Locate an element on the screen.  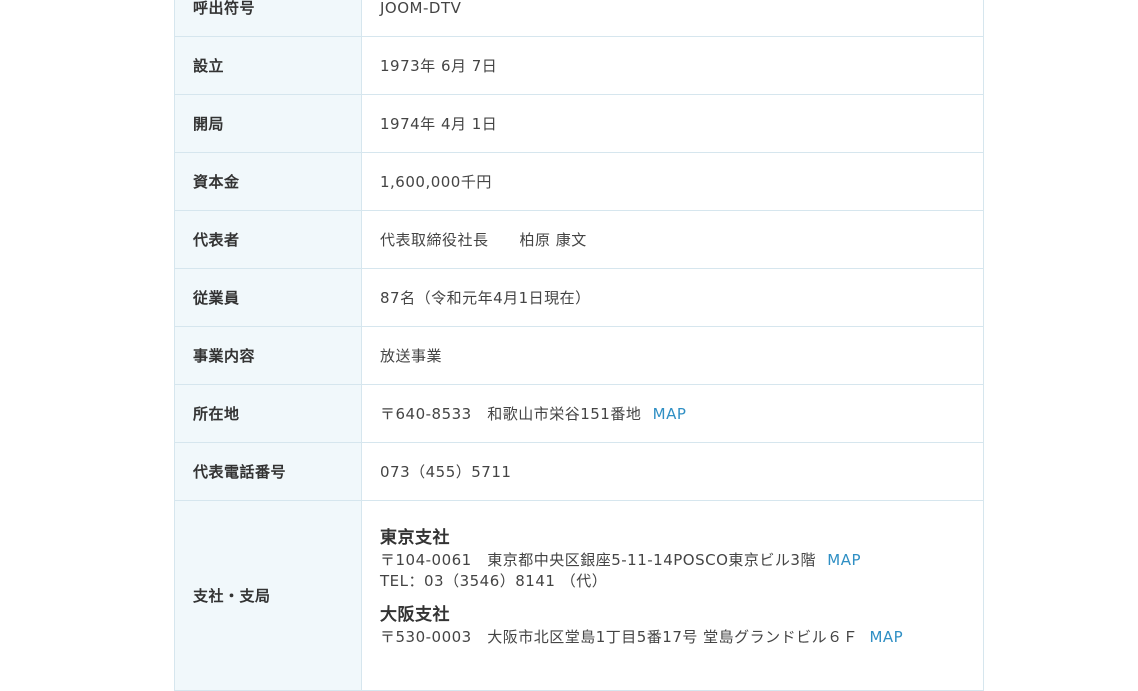
row-employees: 従業員 87名（令和元年4月1日現在） is located at coordinates (579, 297).